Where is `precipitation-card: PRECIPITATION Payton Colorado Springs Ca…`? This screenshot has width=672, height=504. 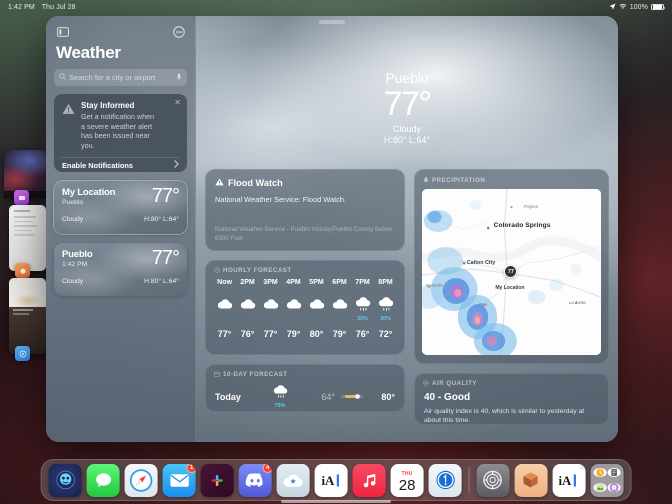
precipitation-card: PRECIPITATION Payton Colorado Springs Ca… is located at coordinates (511, 266).